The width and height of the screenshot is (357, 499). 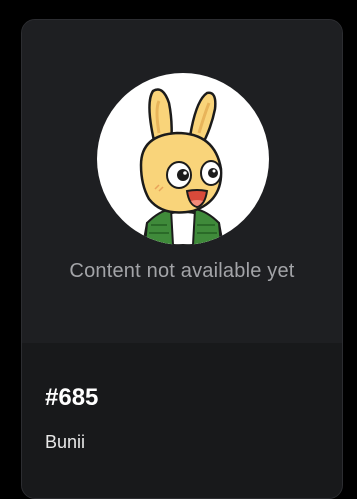 What do you see at coordinates (72, 397) in the screenshot?
I see `token-id: #685` at bounding box center [72, 397].